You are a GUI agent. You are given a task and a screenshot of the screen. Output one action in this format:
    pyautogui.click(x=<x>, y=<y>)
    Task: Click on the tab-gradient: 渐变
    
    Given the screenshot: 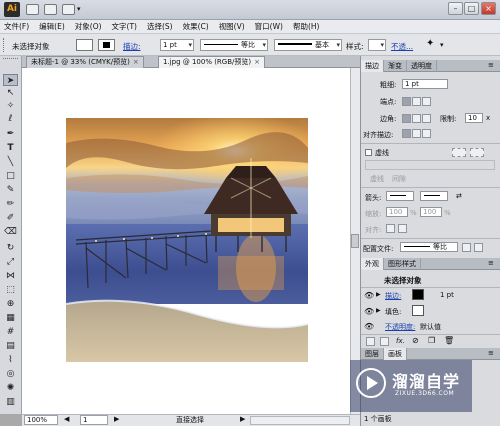 What is the action you would take?
    pyautogui.click(x=395, y=65)
    